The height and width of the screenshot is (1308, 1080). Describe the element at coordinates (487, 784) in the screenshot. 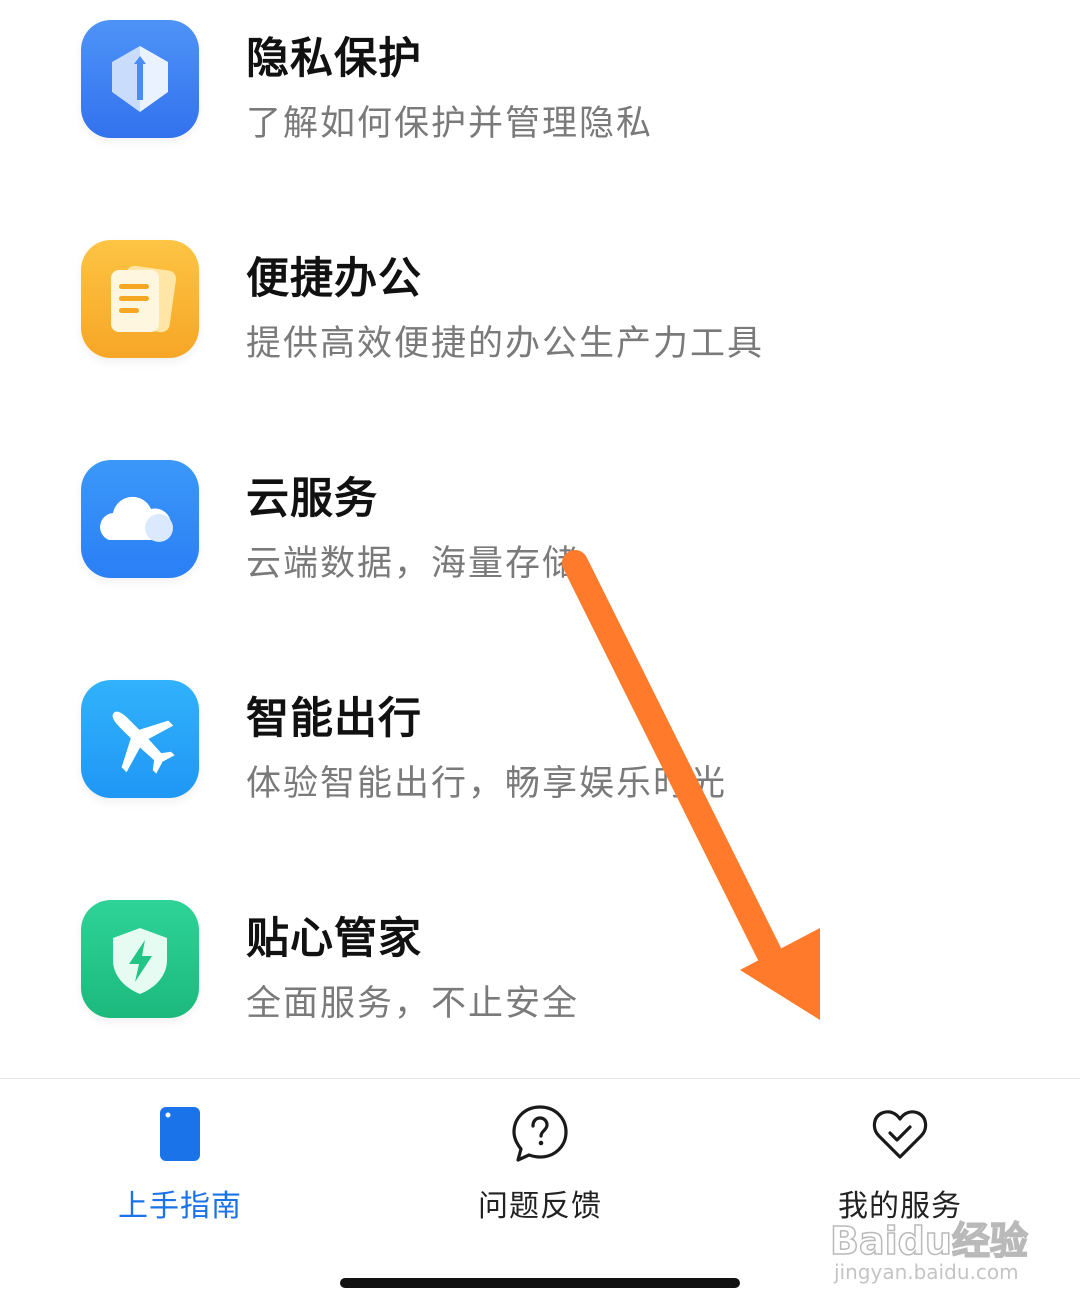

I see `item-subtitle: 体验智能出行，畅享娱乐时光` at that location.